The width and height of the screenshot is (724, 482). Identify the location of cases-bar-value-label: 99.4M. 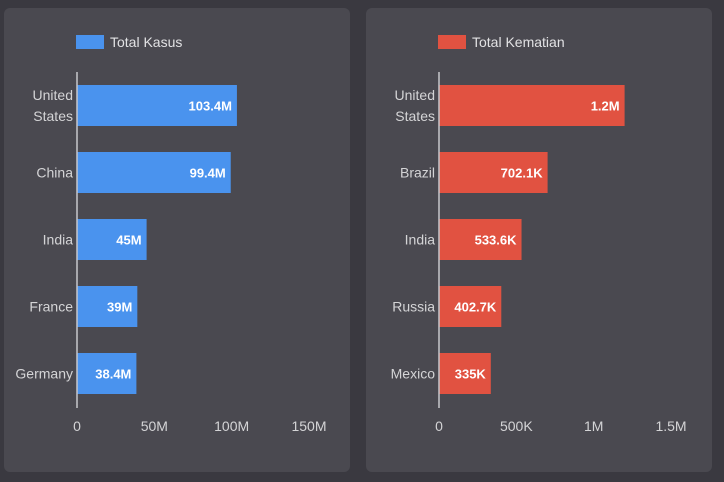
(208, 173).